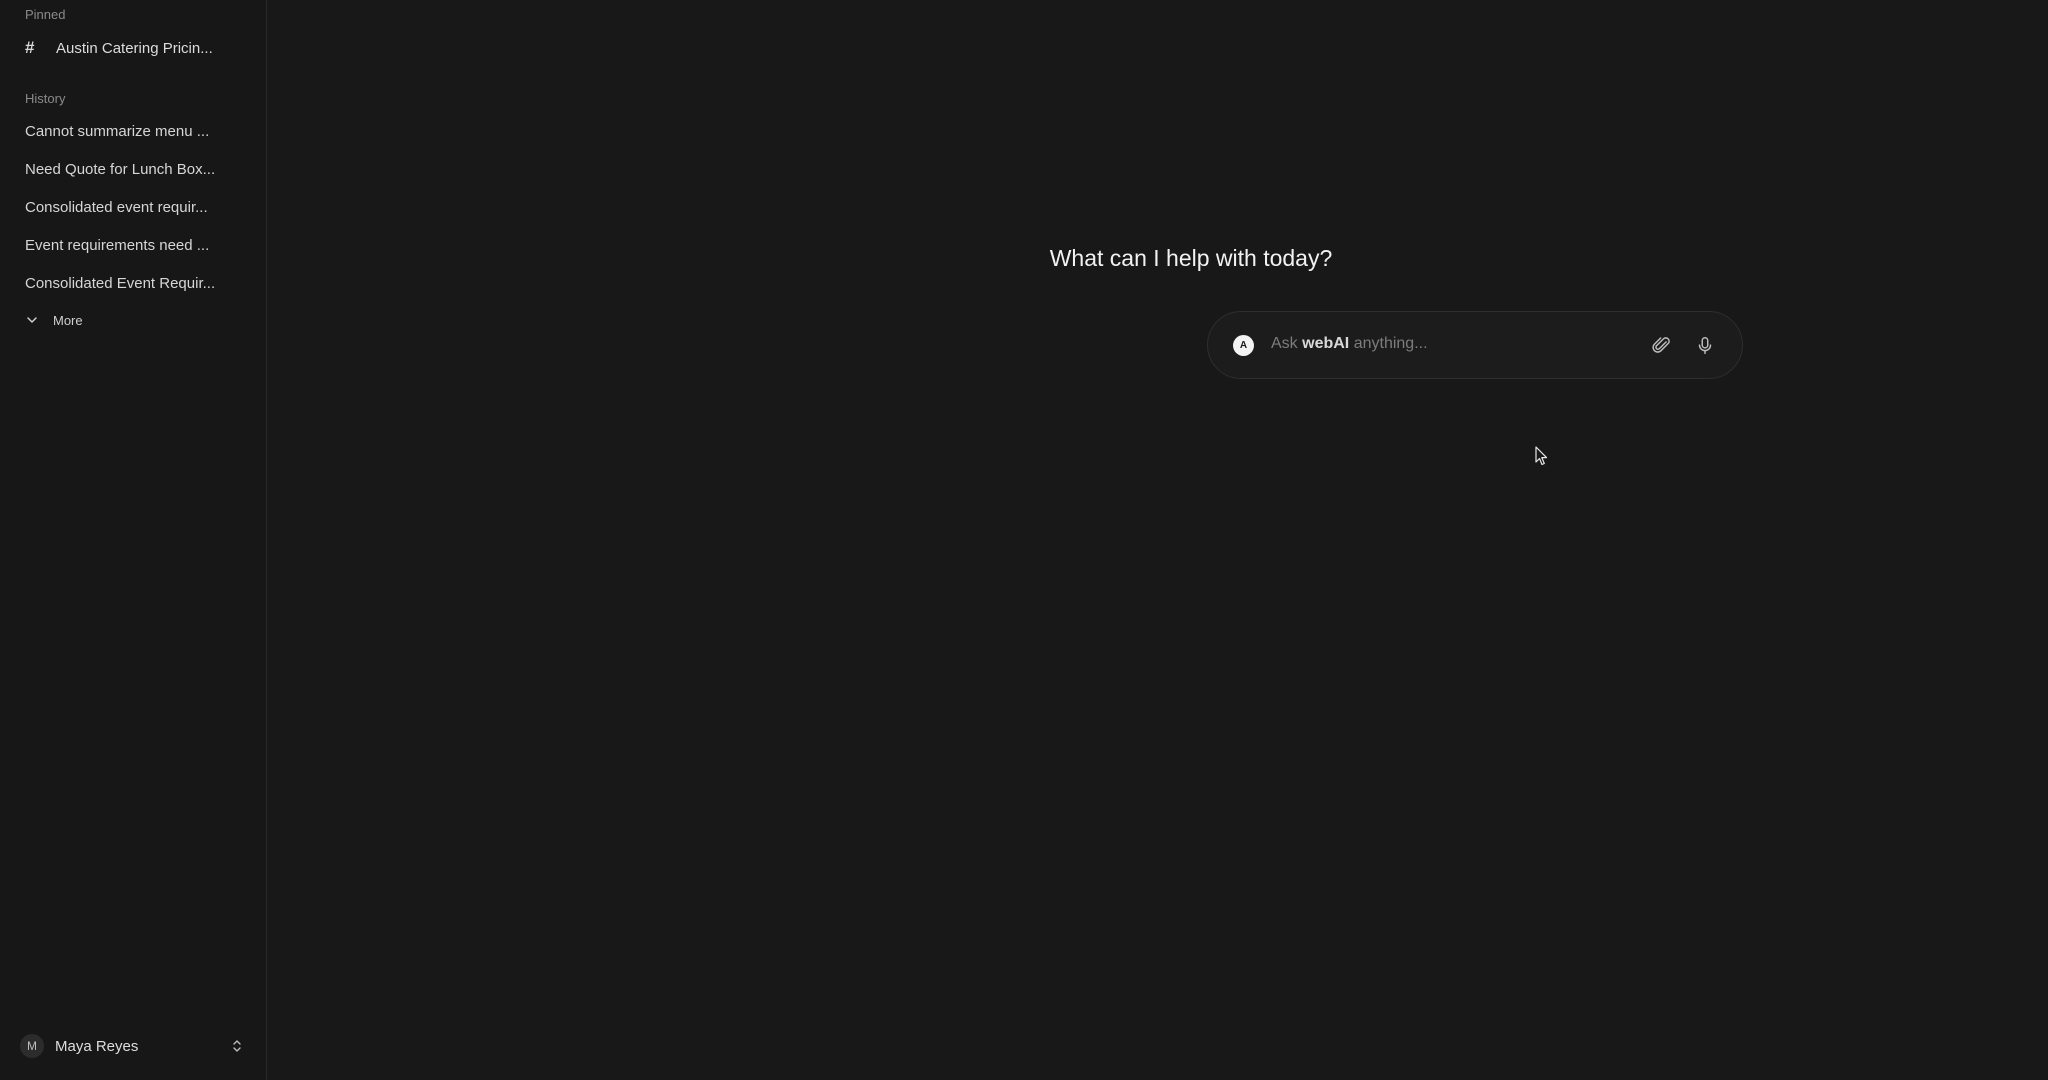 The height and width of the screenshot is (1080, 2048). I want to click on avatar: M, so click(32, 1046).